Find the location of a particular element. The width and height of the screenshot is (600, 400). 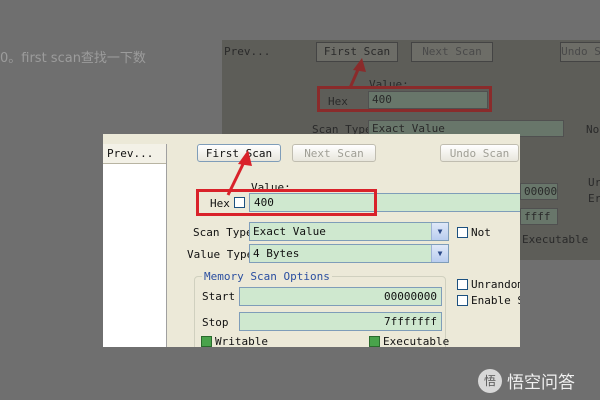

bg-arrow-icon is located at coordinates (357, 73).